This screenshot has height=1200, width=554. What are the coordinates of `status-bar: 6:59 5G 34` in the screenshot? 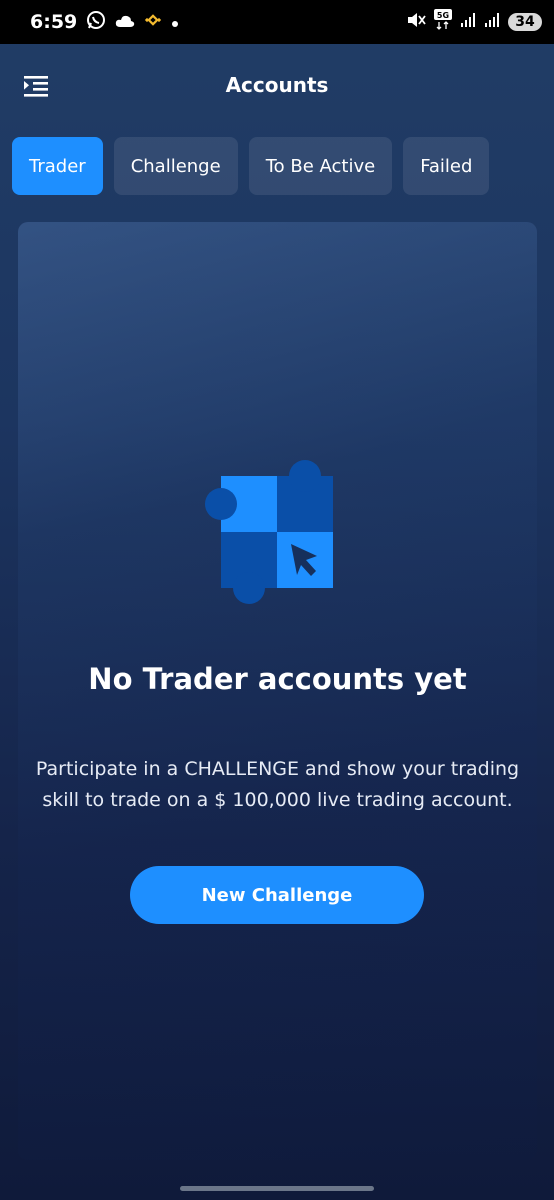 It's located at (277, 22).